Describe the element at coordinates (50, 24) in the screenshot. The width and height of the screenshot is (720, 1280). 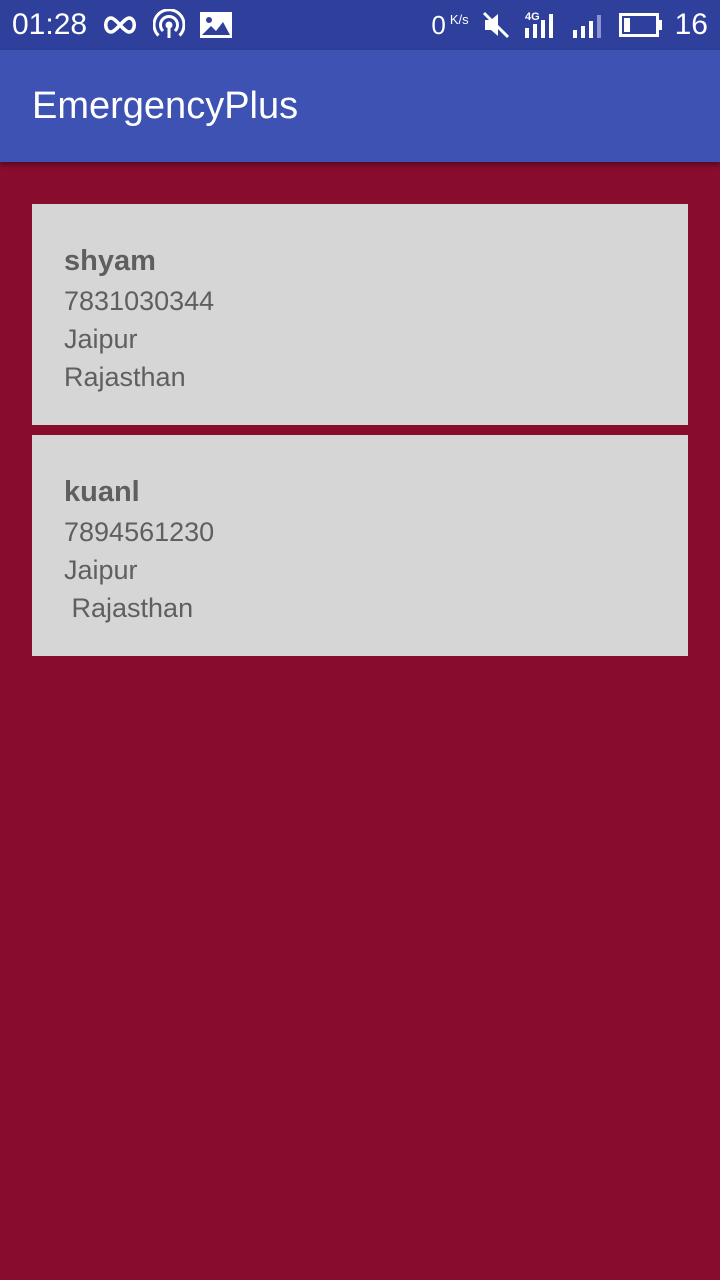
I see `status-time: 01:28` at that location.